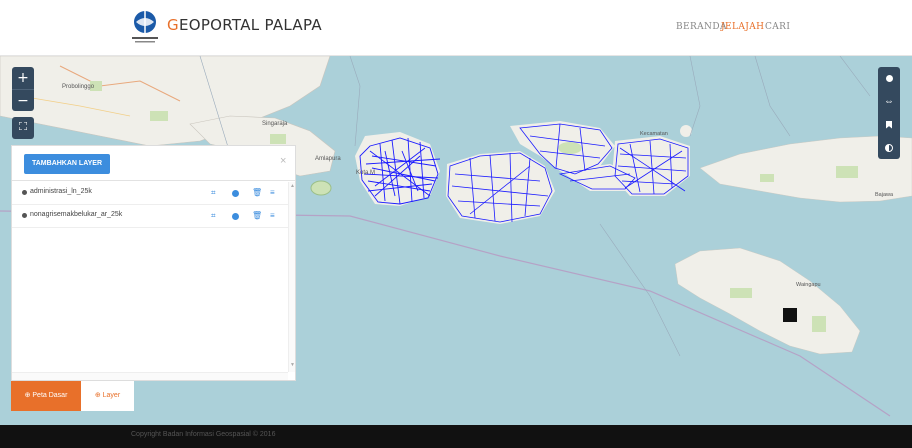 Image resolution: width=912 pixels, height=448 pixels. What do you see at coordinates (884, 195) in the screenshot?
I see `label-bajawa: Bajawa` at bounding box center [884, 195].